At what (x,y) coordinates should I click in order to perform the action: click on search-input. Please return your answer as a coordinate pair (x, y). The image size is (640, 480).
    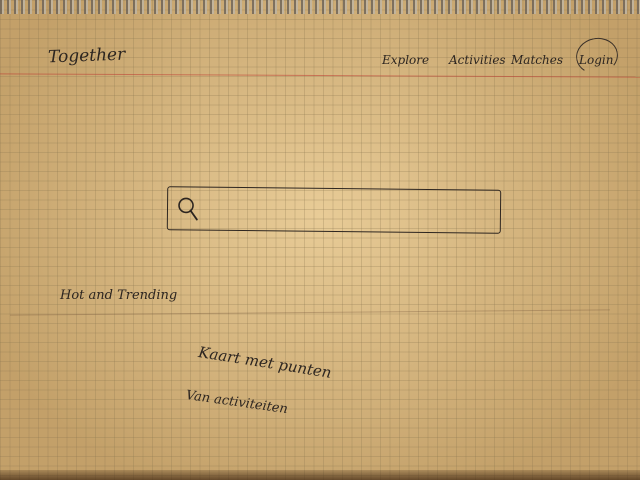
    Looking at the image, I should click on (349, 210).